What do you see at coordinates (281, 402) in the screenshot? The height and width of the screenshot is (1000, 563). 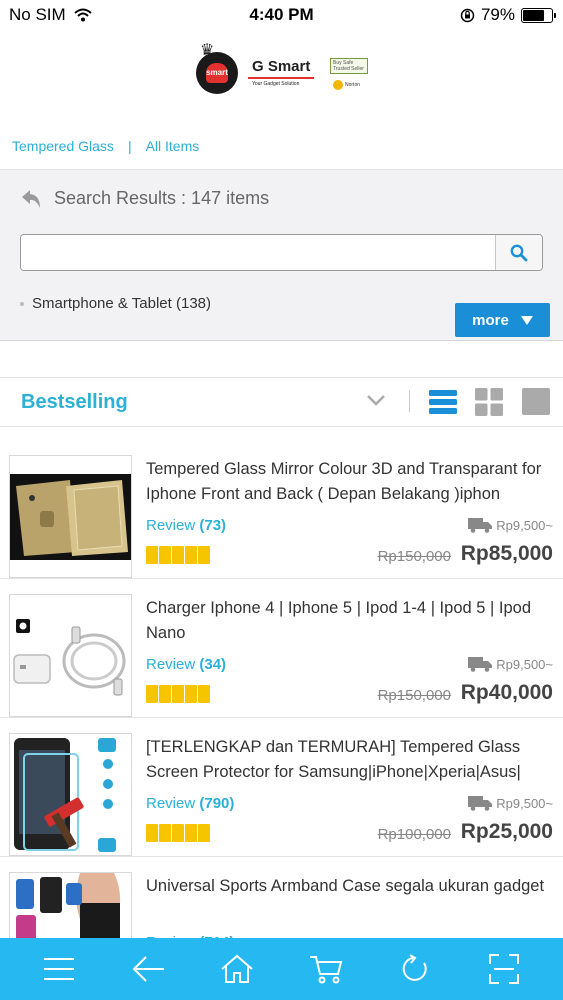 I see `sort-bar: Bestselling` at bounding box center [281, 402].